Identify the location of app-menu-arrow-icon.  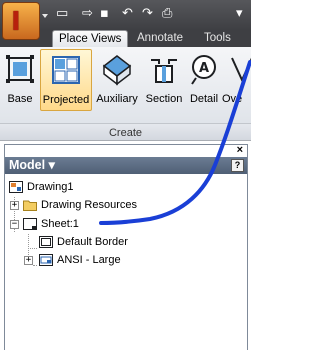
(45, 16).